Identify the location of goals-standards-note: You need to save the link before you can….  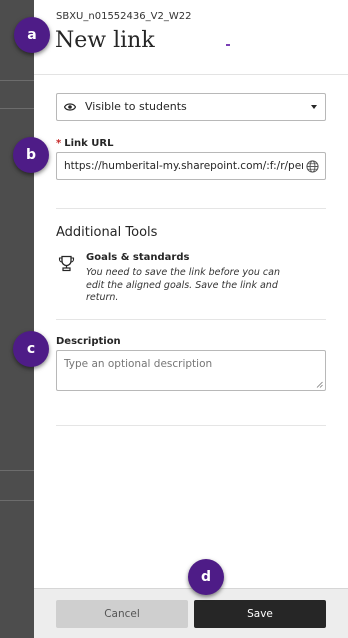
(183, 285).